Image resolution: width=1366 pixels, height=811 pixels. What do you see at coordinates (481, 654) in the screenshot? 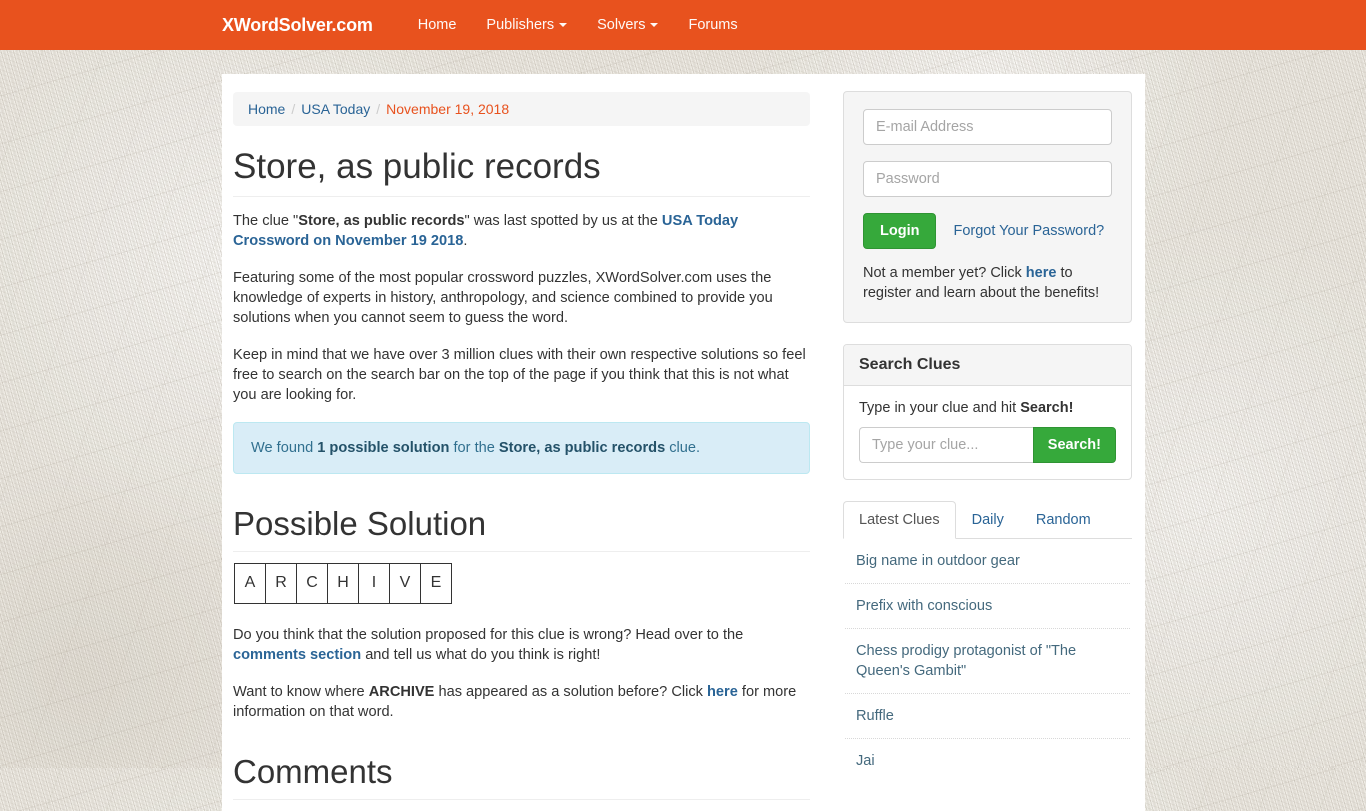
I see `wrong-post: and tell us what do you think is right!` at bounding box center [481, 654].